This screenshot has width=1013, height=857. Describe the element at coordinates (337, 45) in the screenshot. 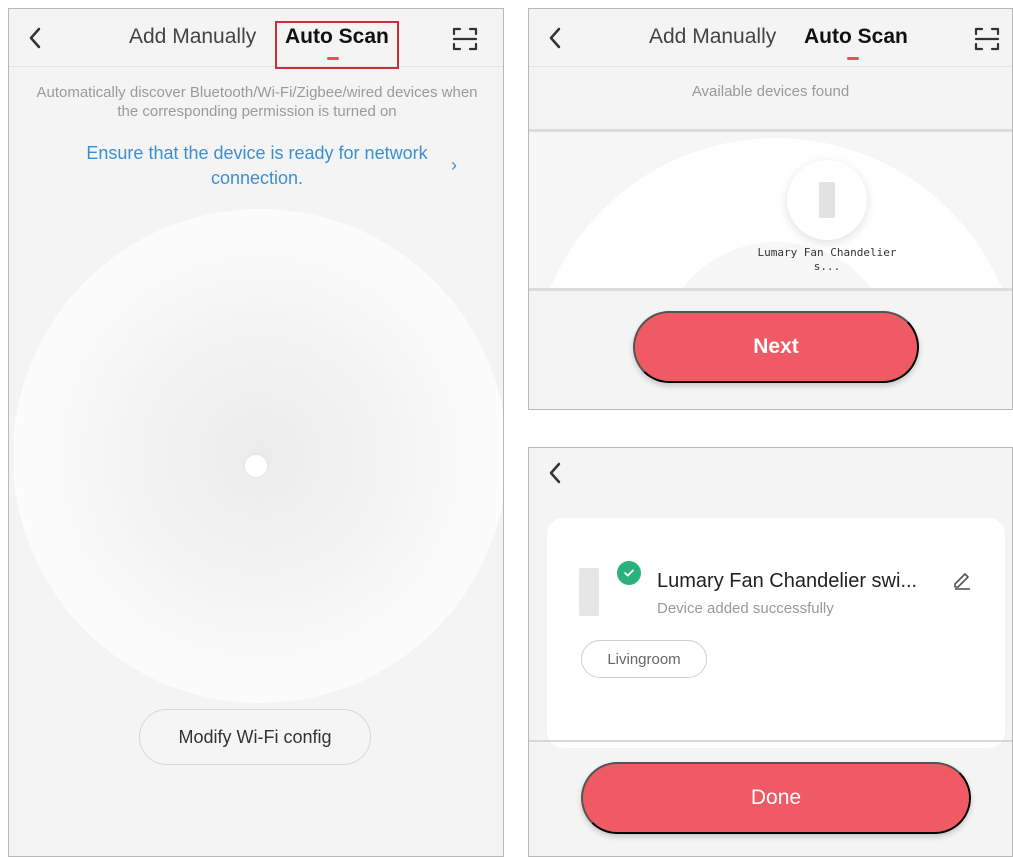

I see `highlight-box` at that location.